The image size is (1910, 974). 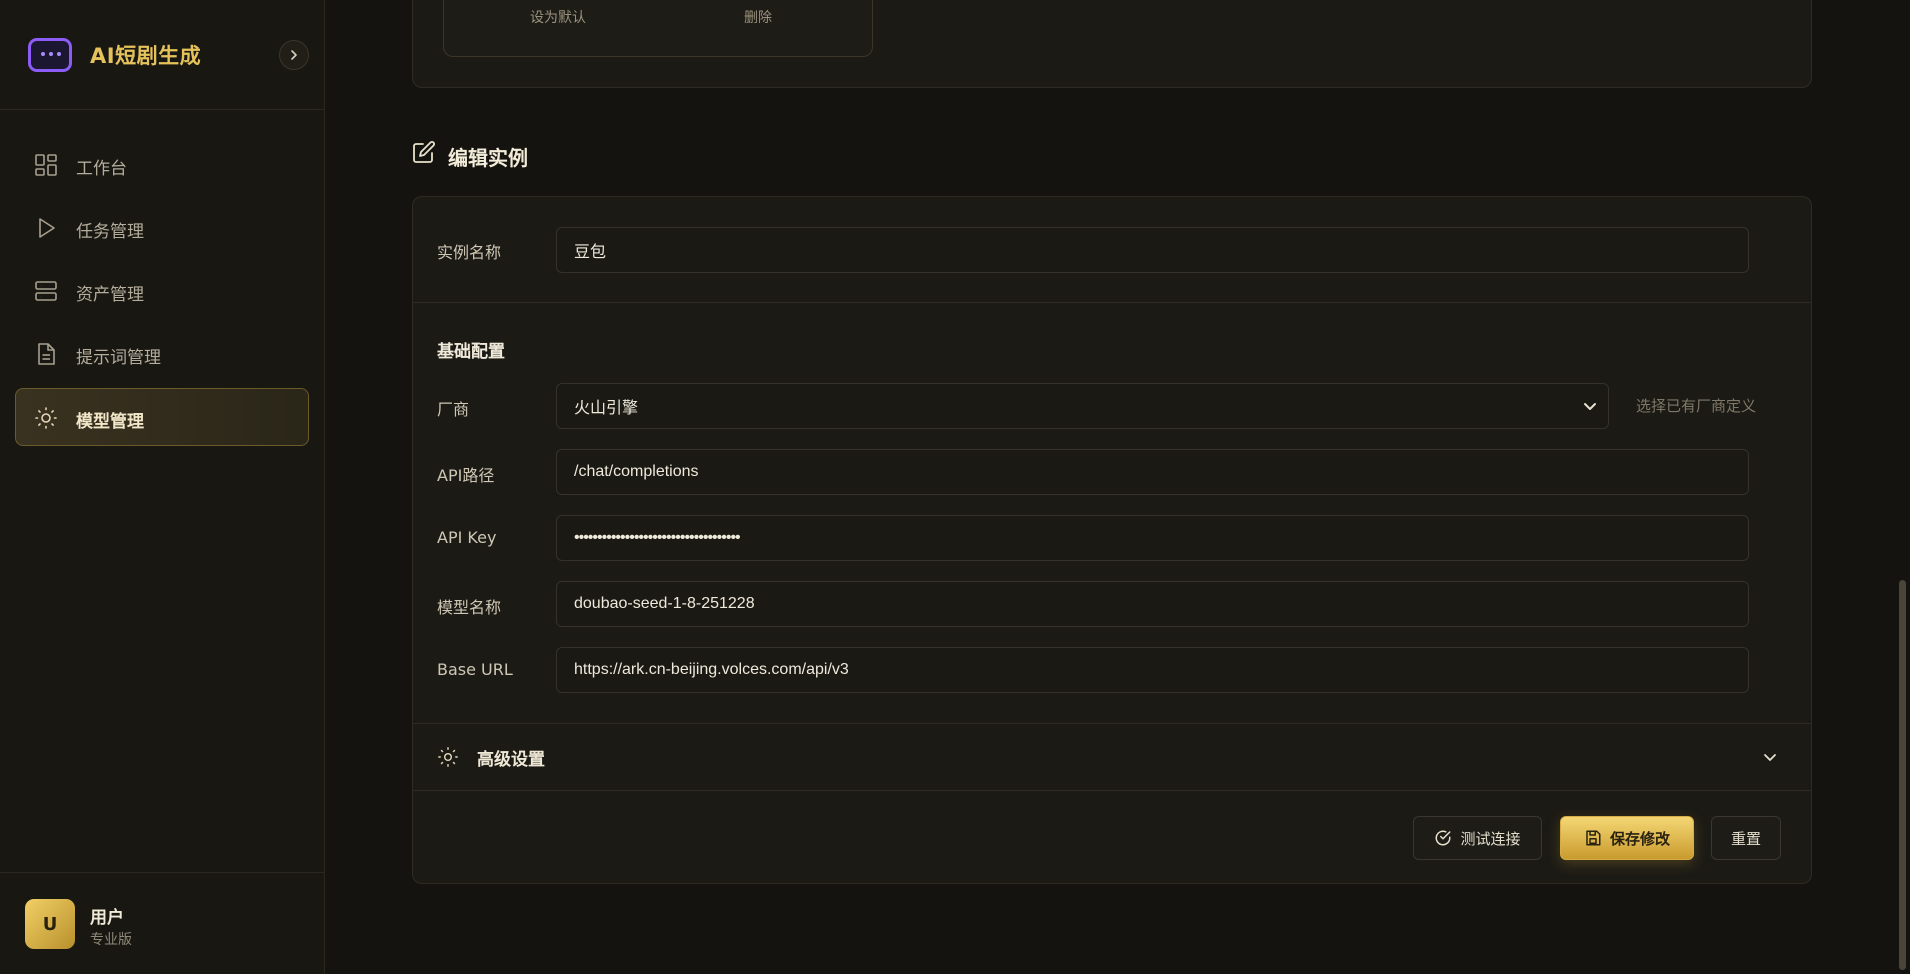 I want to click on user-plan: 专业版, so click(x=111, y=940).